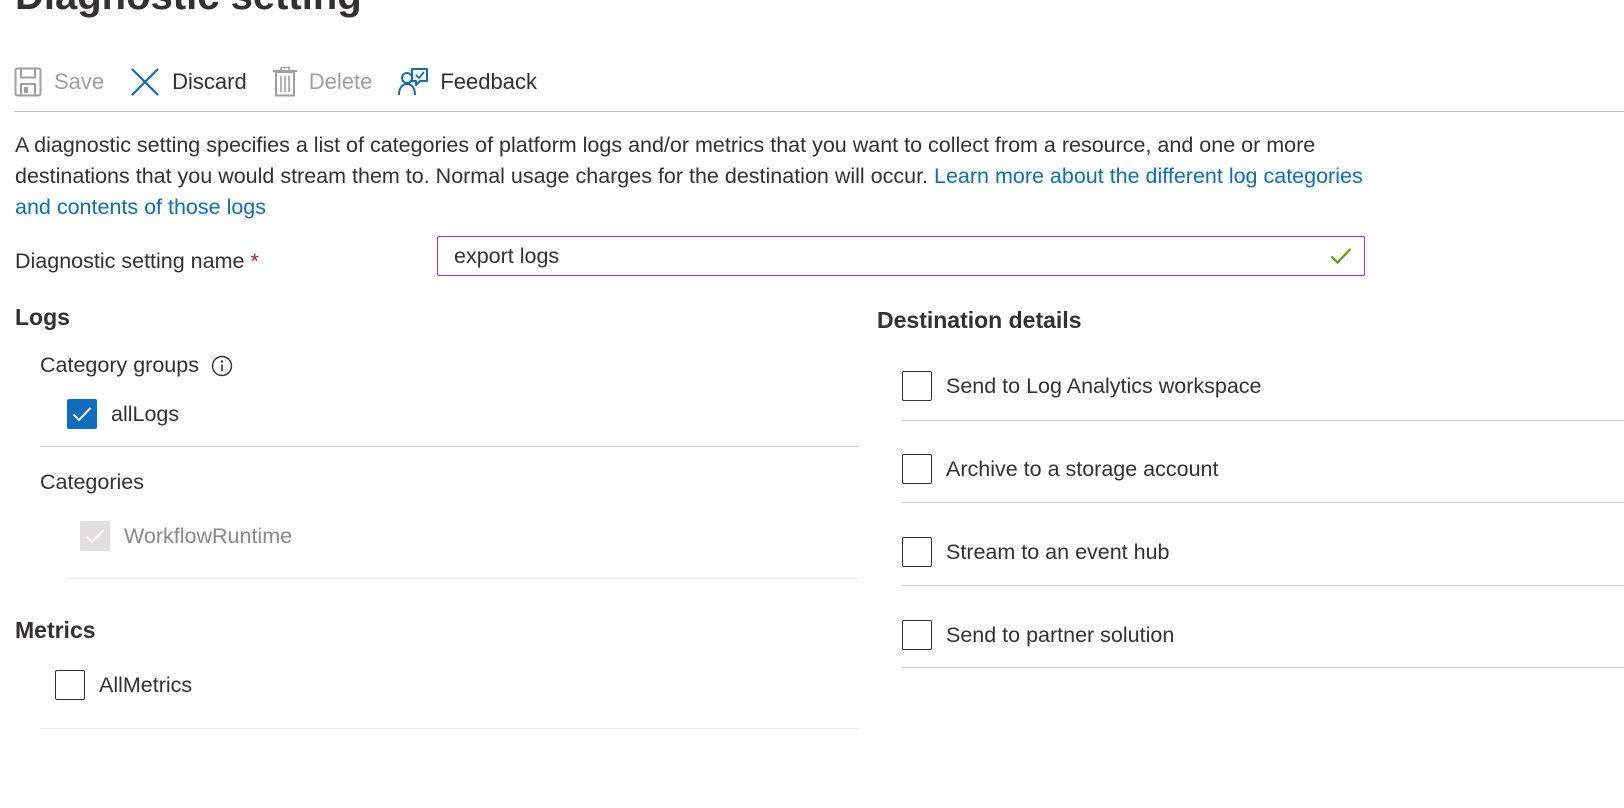 This screenshot has height=808, width=1624. I want to click on command-bar: Save Discard Delete Feedback, so click(288, 82).